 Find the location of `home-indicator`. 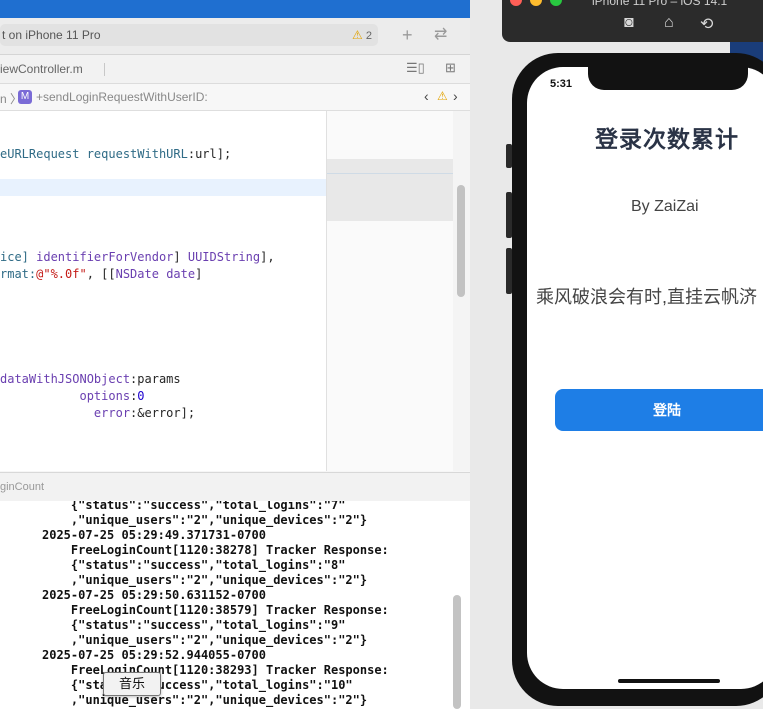

home-indicator is located at coordinates (669, 681).